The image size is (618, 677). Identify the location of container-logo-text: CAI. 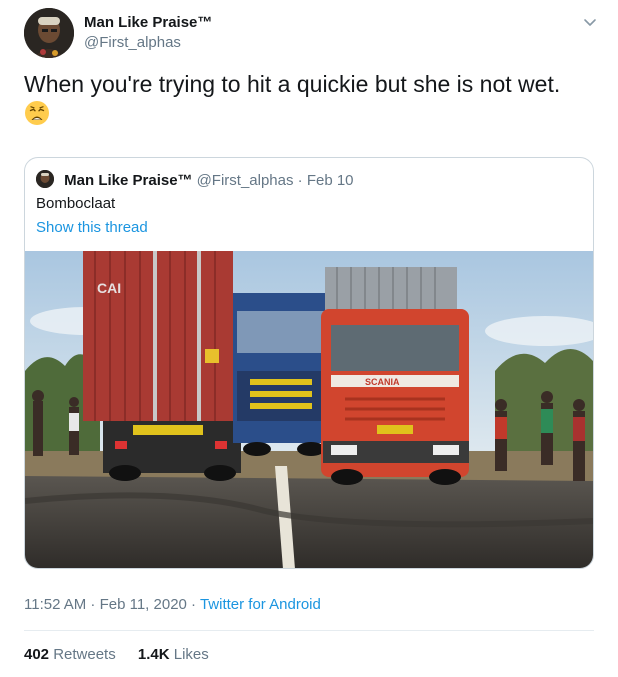
(109, 288).